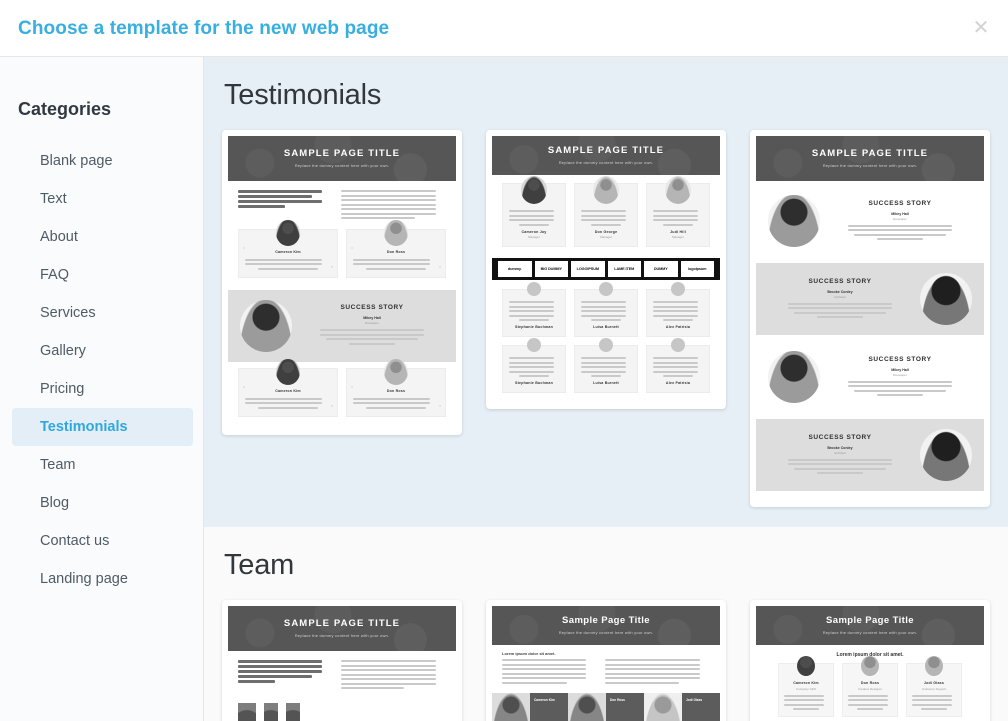 This screenshot has height=721, width=1008. I want to click on logo-item: BIG DUMMY, so click(551, 269).